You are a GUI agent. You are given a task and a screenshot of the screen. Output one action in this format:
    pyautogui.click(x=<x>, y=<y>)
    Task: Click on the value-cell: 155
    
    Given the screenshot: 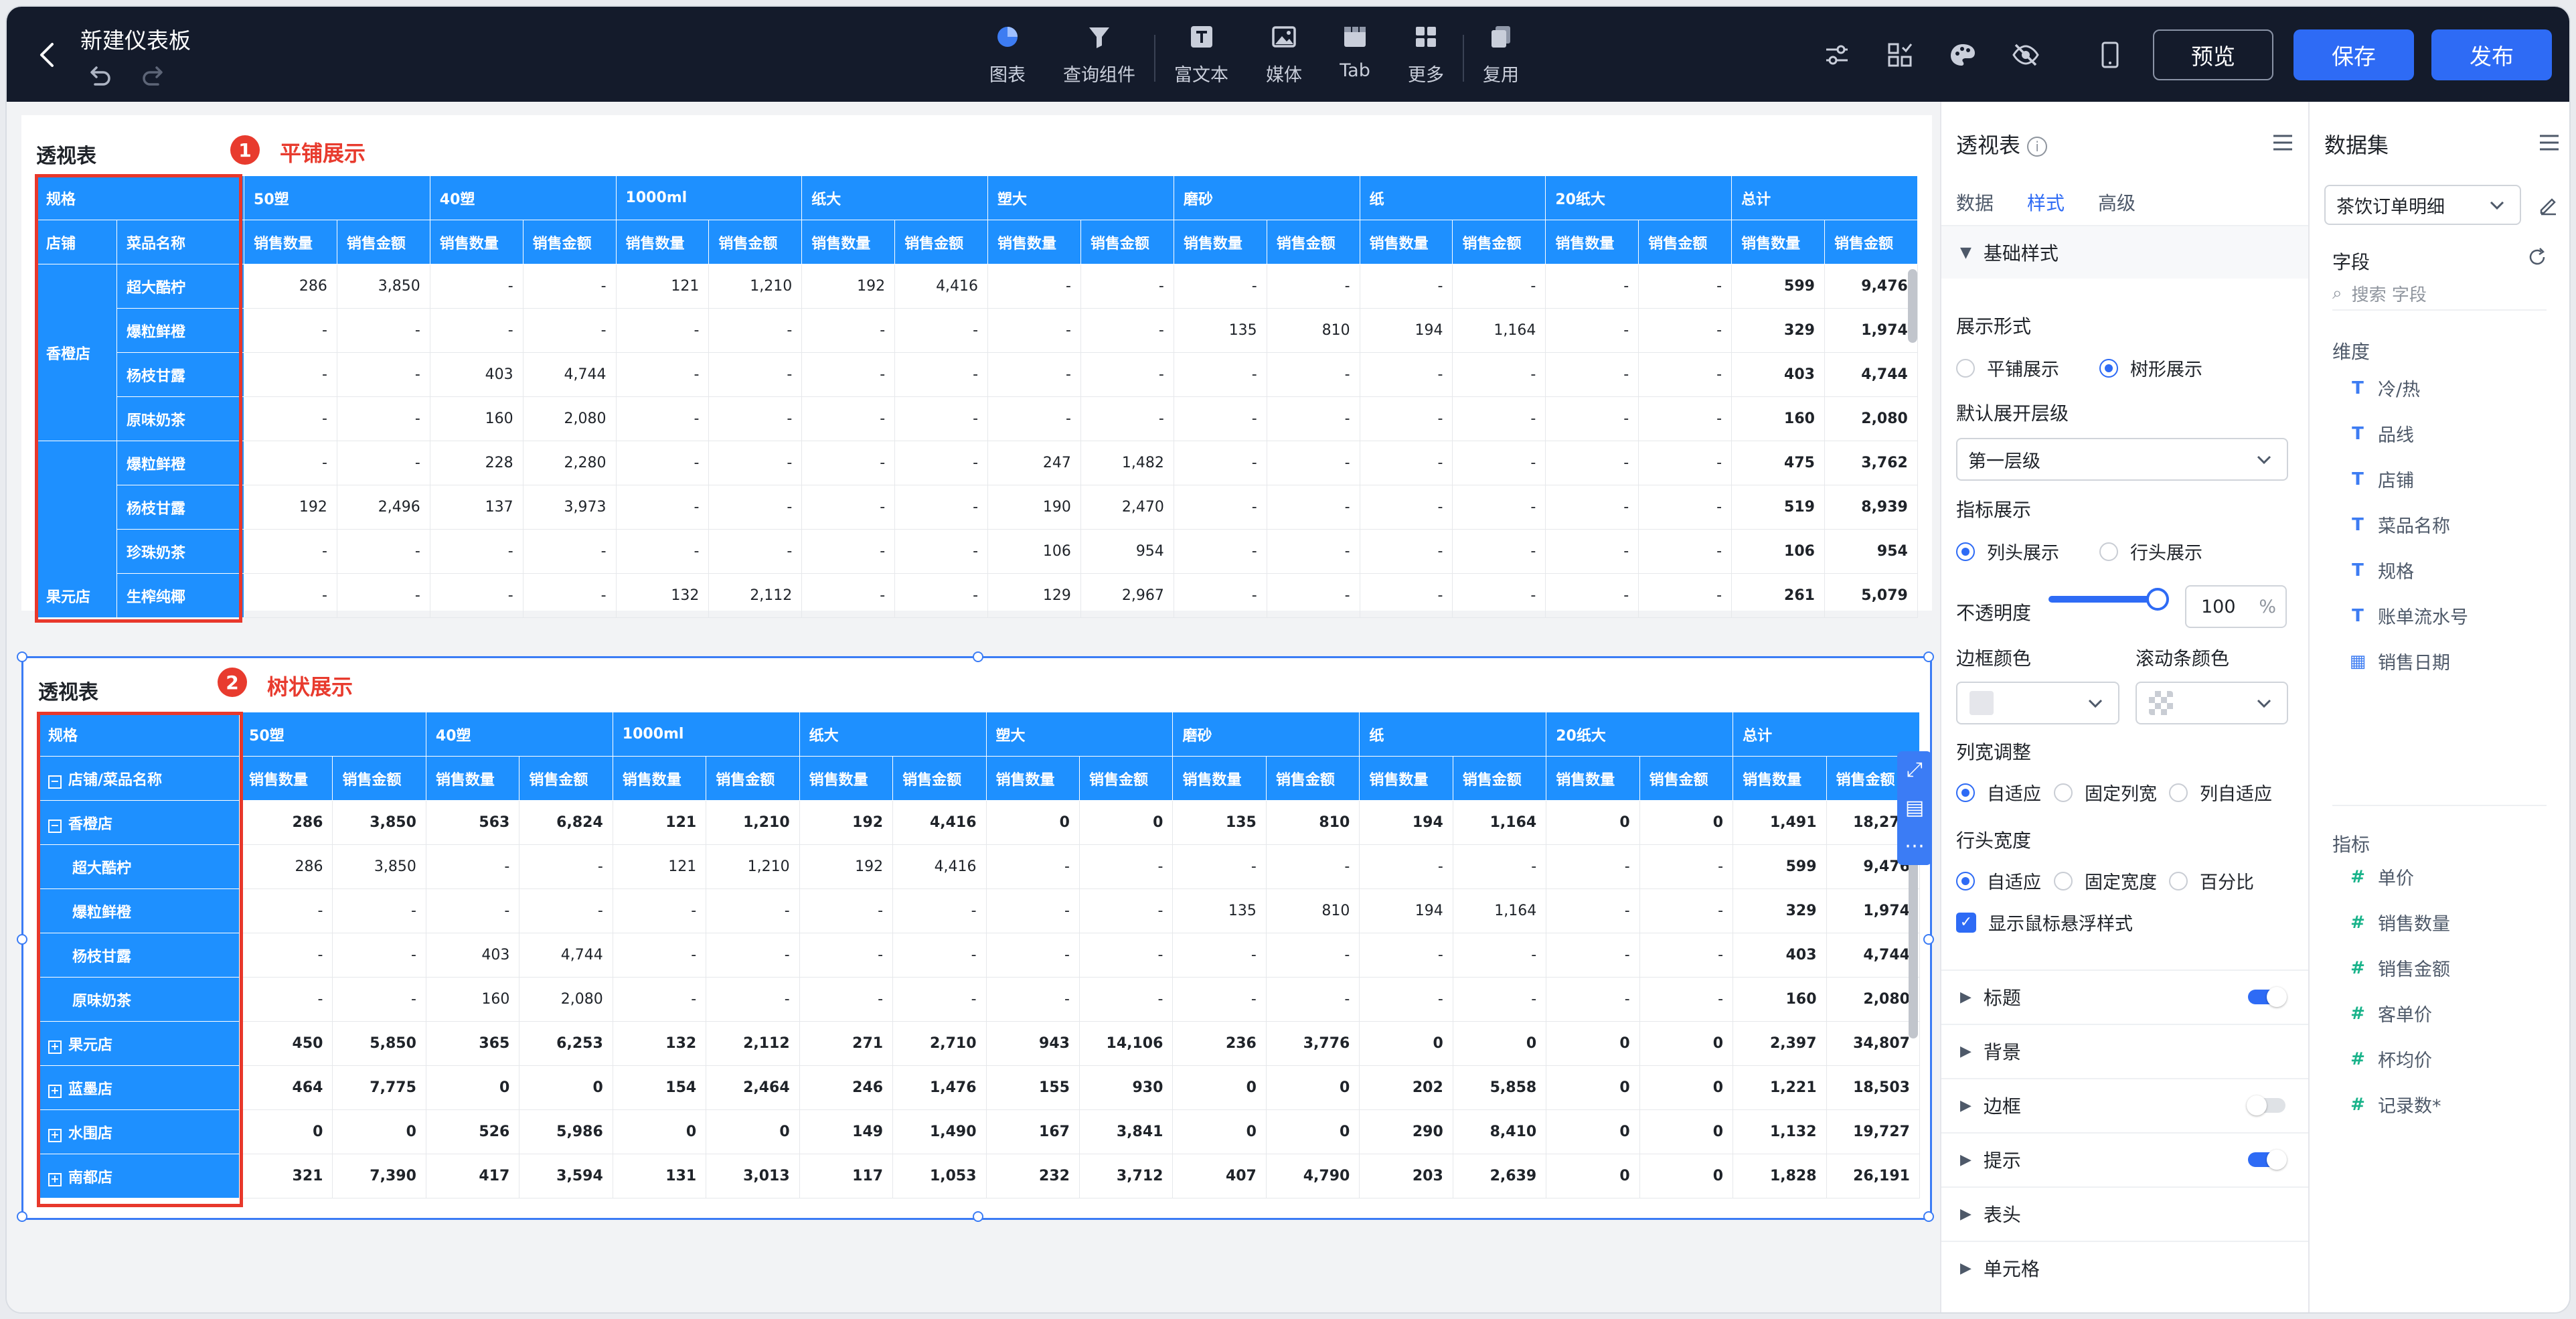 What is the action you would take?
    pyautogui.click(x=1033, y=1087)
    